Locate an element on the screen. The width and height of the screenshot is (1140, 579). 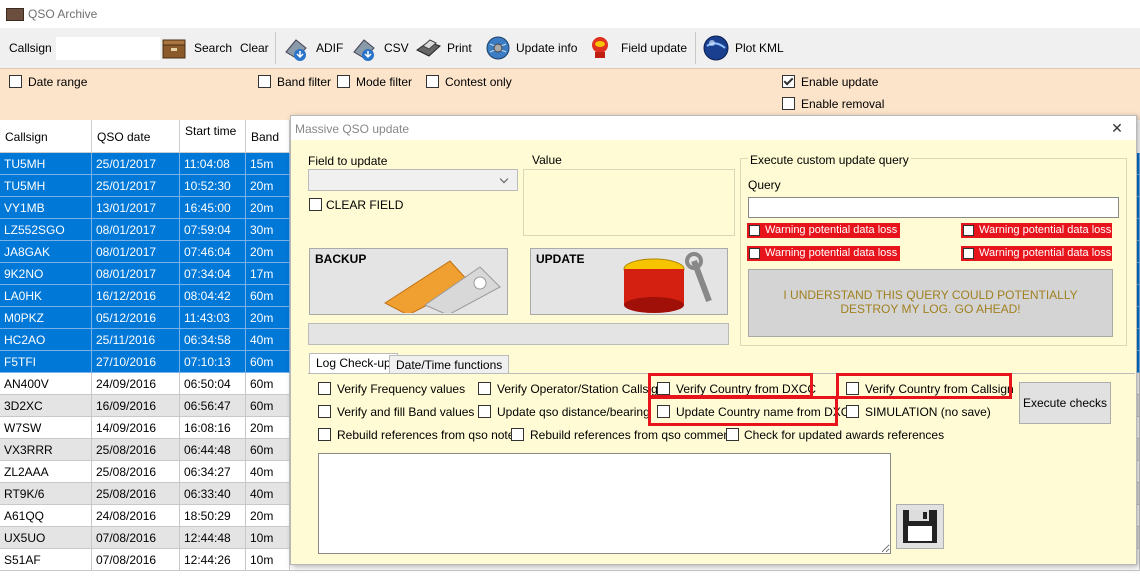
column-header-callsign: Callsign is located at coordinates (46, 136).